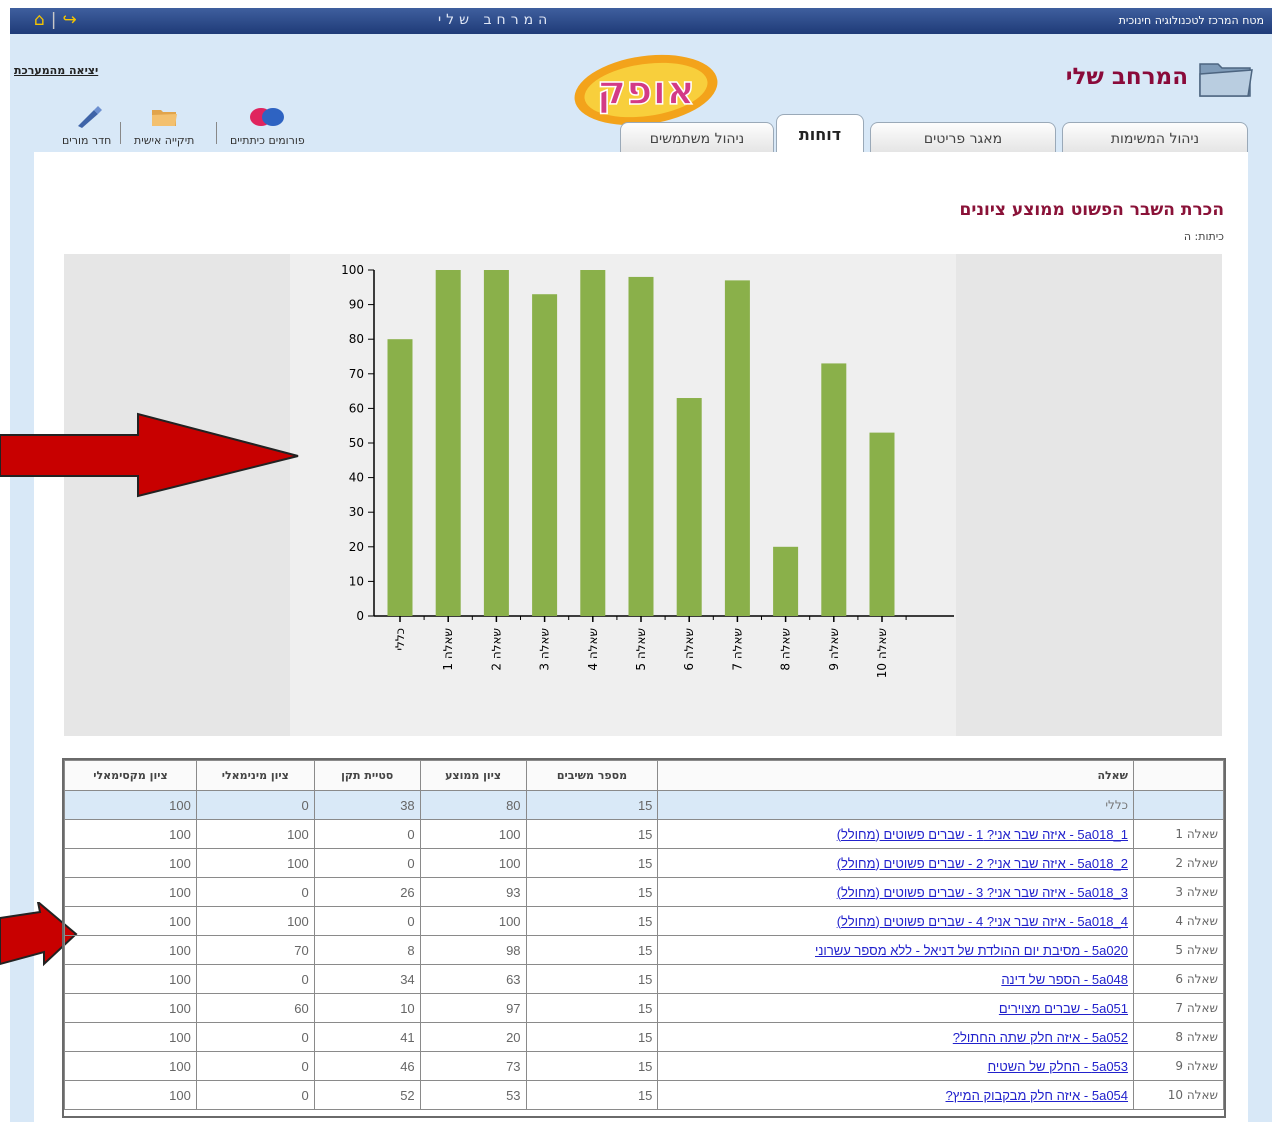 This screenshot has width=1274, height=1122. What do you see at coordinates (1178, 805) in the screenshot?
I see `cell-row-label` at bounding box center [1178, 805].